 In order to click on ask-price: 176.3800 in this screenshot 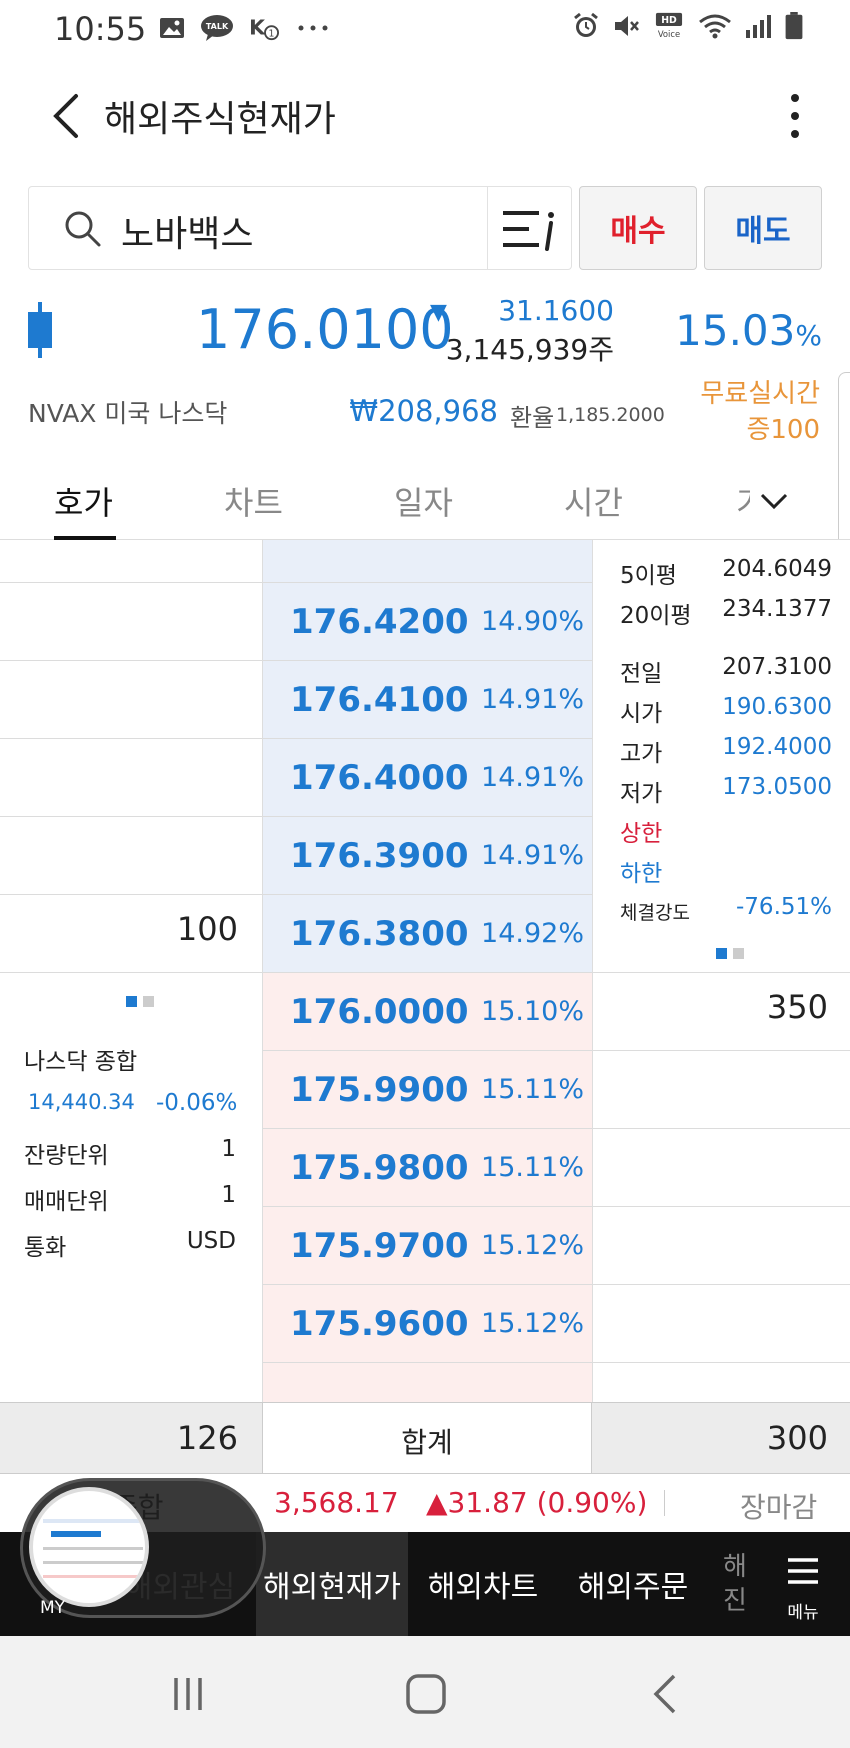, I will do `click(379, 934)`.